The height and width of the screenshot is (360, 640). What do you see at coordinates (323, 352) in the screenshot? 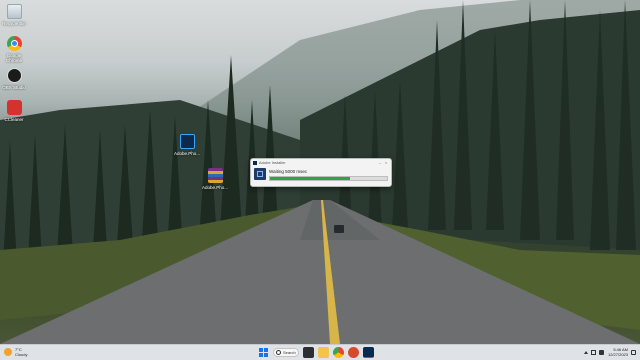
I see `folder-icon` at bounding box center [323, 352].